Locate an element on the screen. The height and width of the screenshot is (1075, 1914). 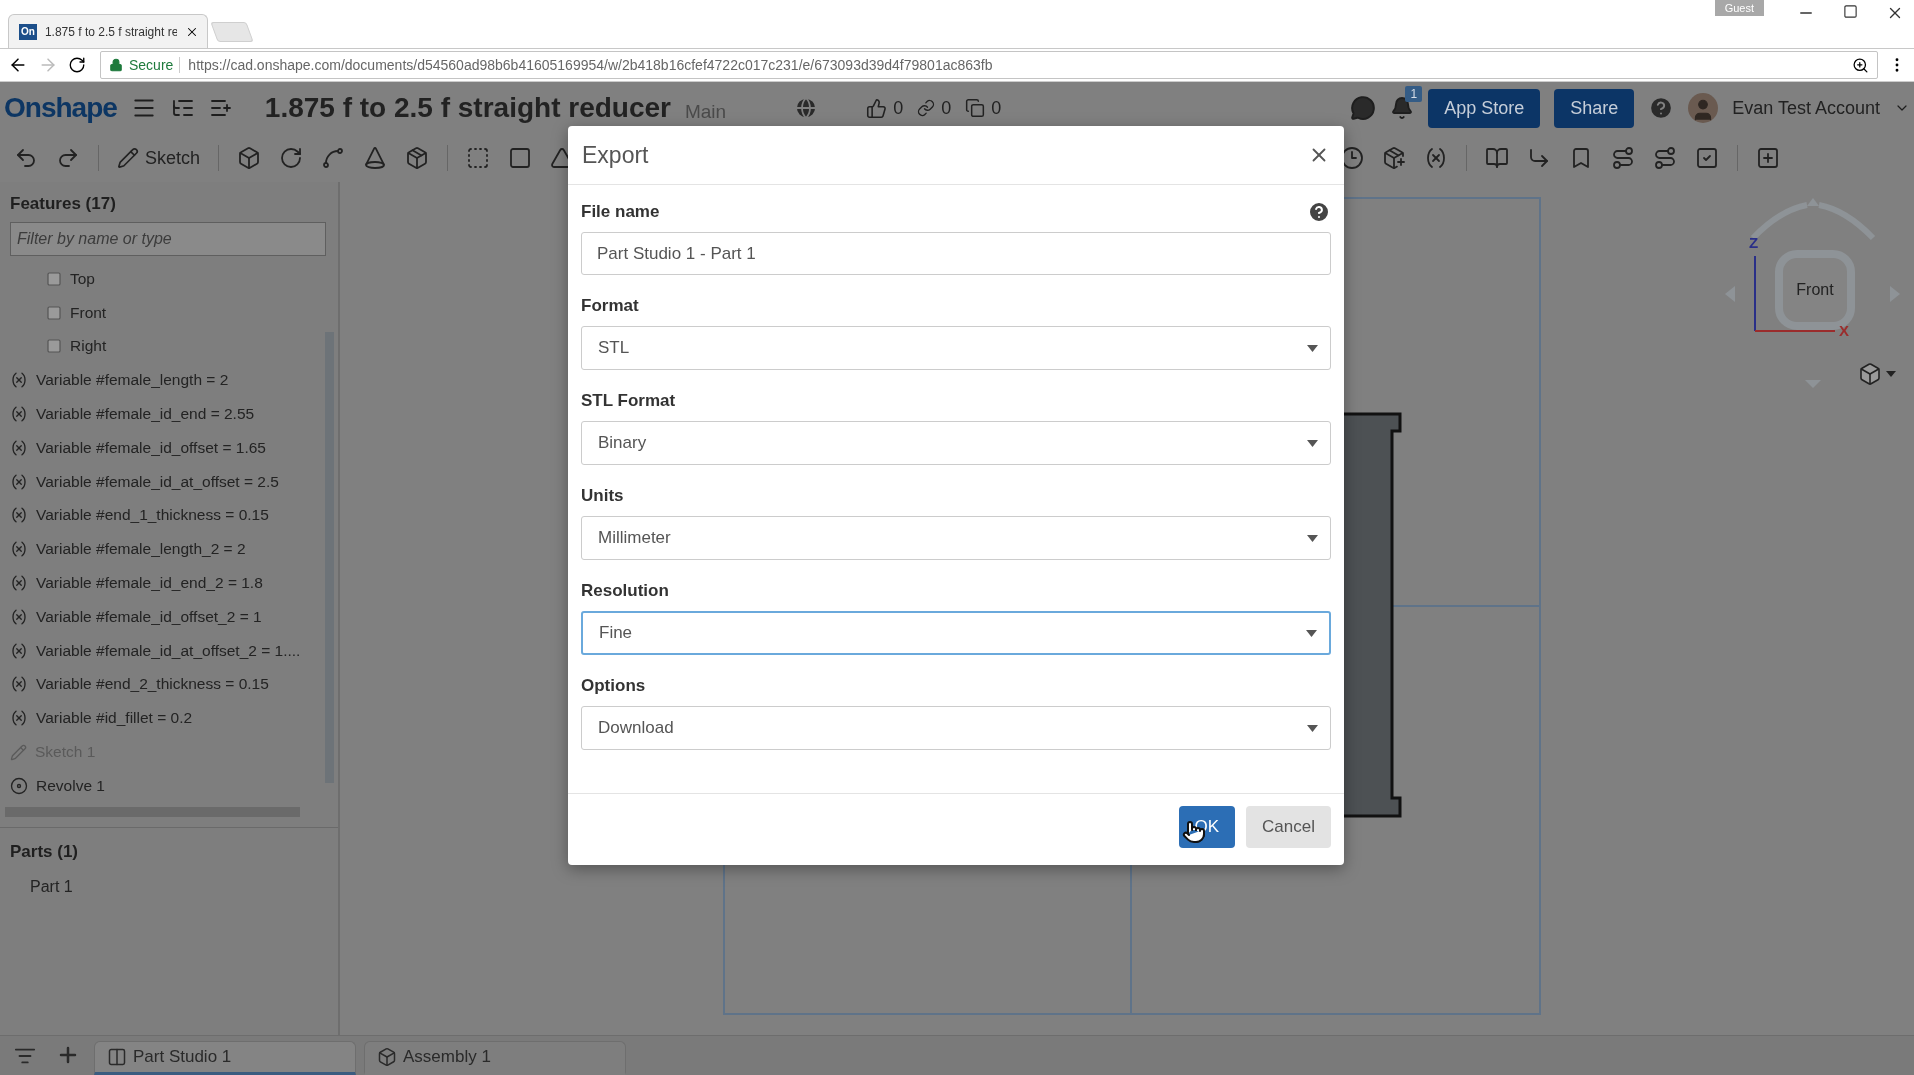
secure-label: Secure is located at coordinates (151, 65).